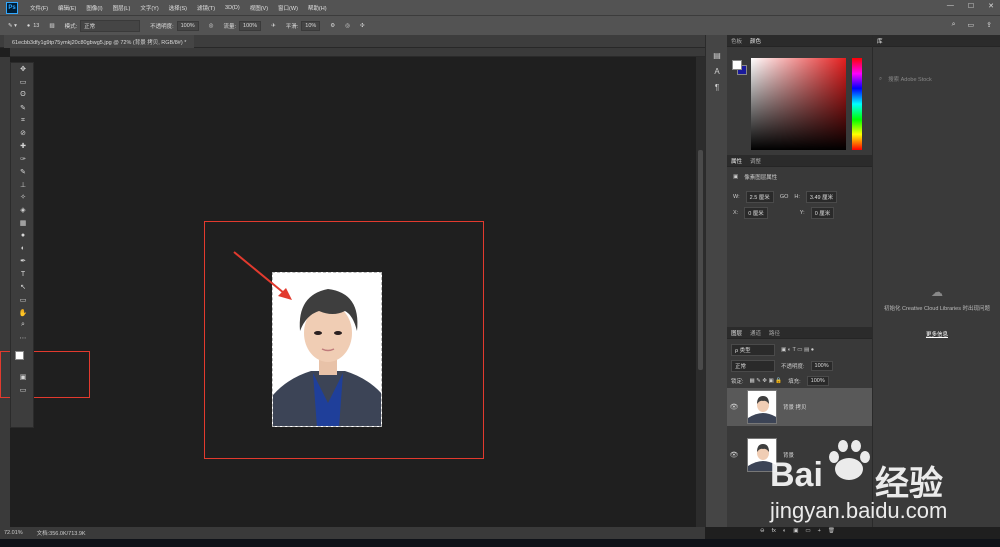 The width and height of the screenshot is (1000, 547). What do you see at coordinates (950, 6) in the screenshot?
I see `minimize-button: —` at bounding box center [950, 6].